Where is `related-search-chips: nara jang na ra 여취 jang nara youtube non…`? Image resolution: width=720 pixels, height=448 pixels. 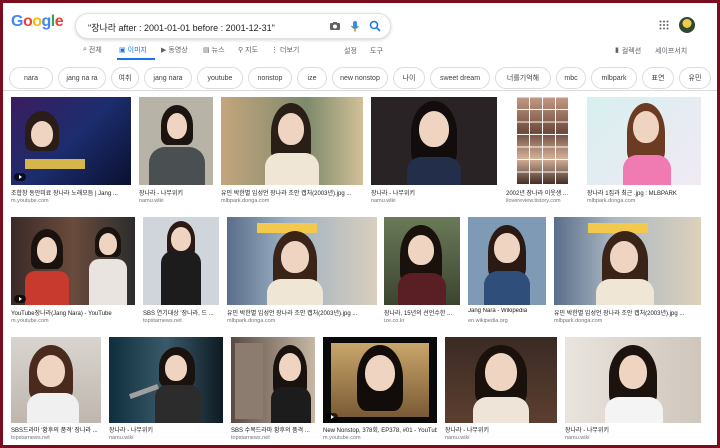 related-search-chips: nara jang na ra 여취 jang nara youtube non… is located at coordinates (360, 79).